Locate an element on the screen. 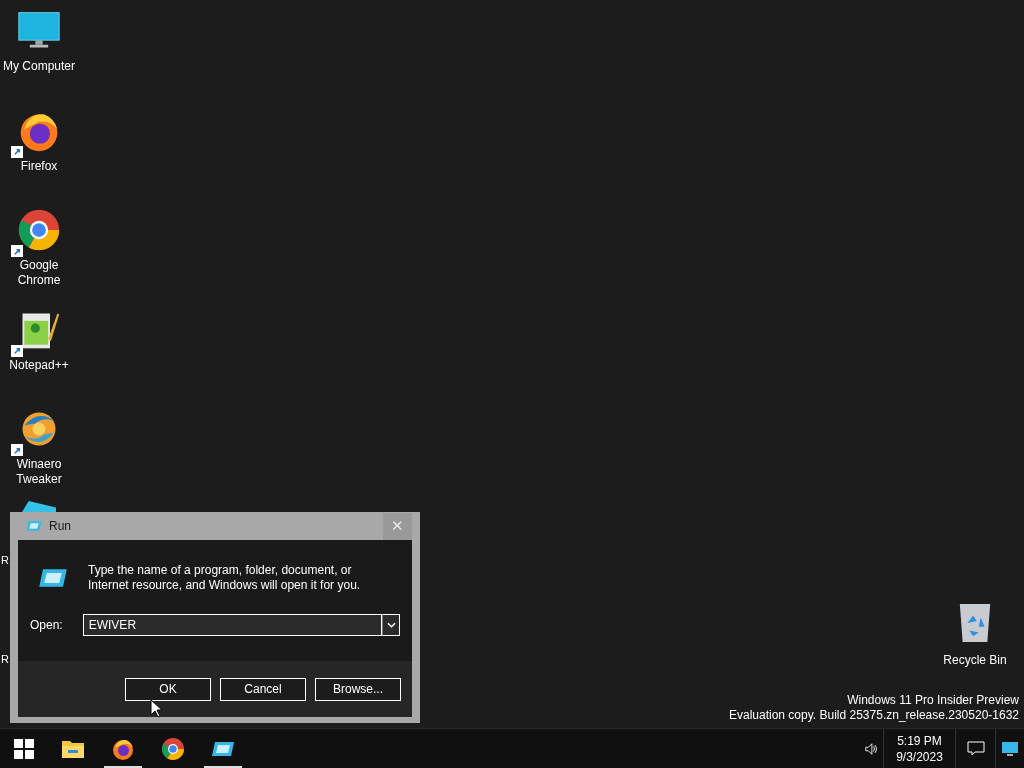 The image size is (1024, 768). mouse-cursor-icon is located at coordinates (156, 708).